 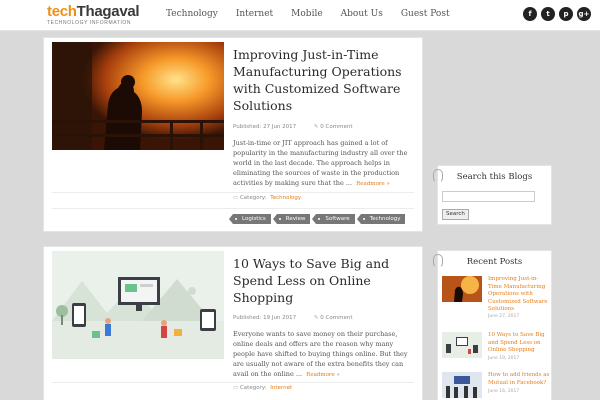 I want to click on facebook-icon: f, so click(x=530, y=14).